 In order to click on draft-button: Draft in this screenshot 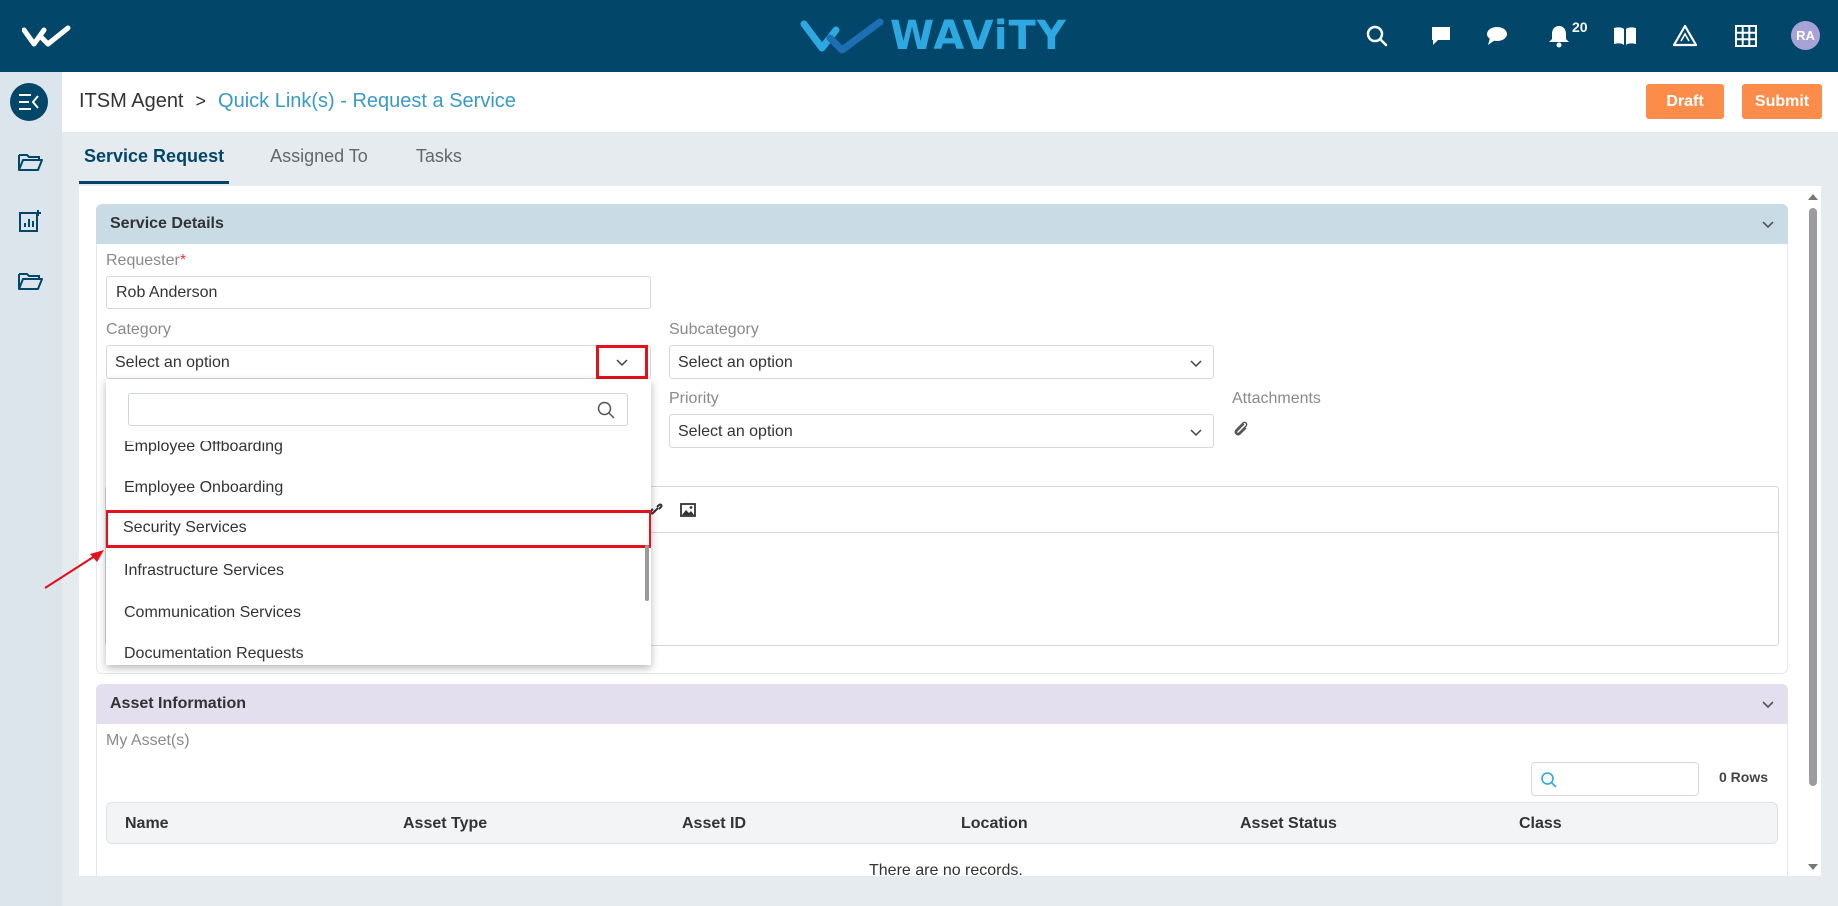, I will do `click(1685, 101)`.